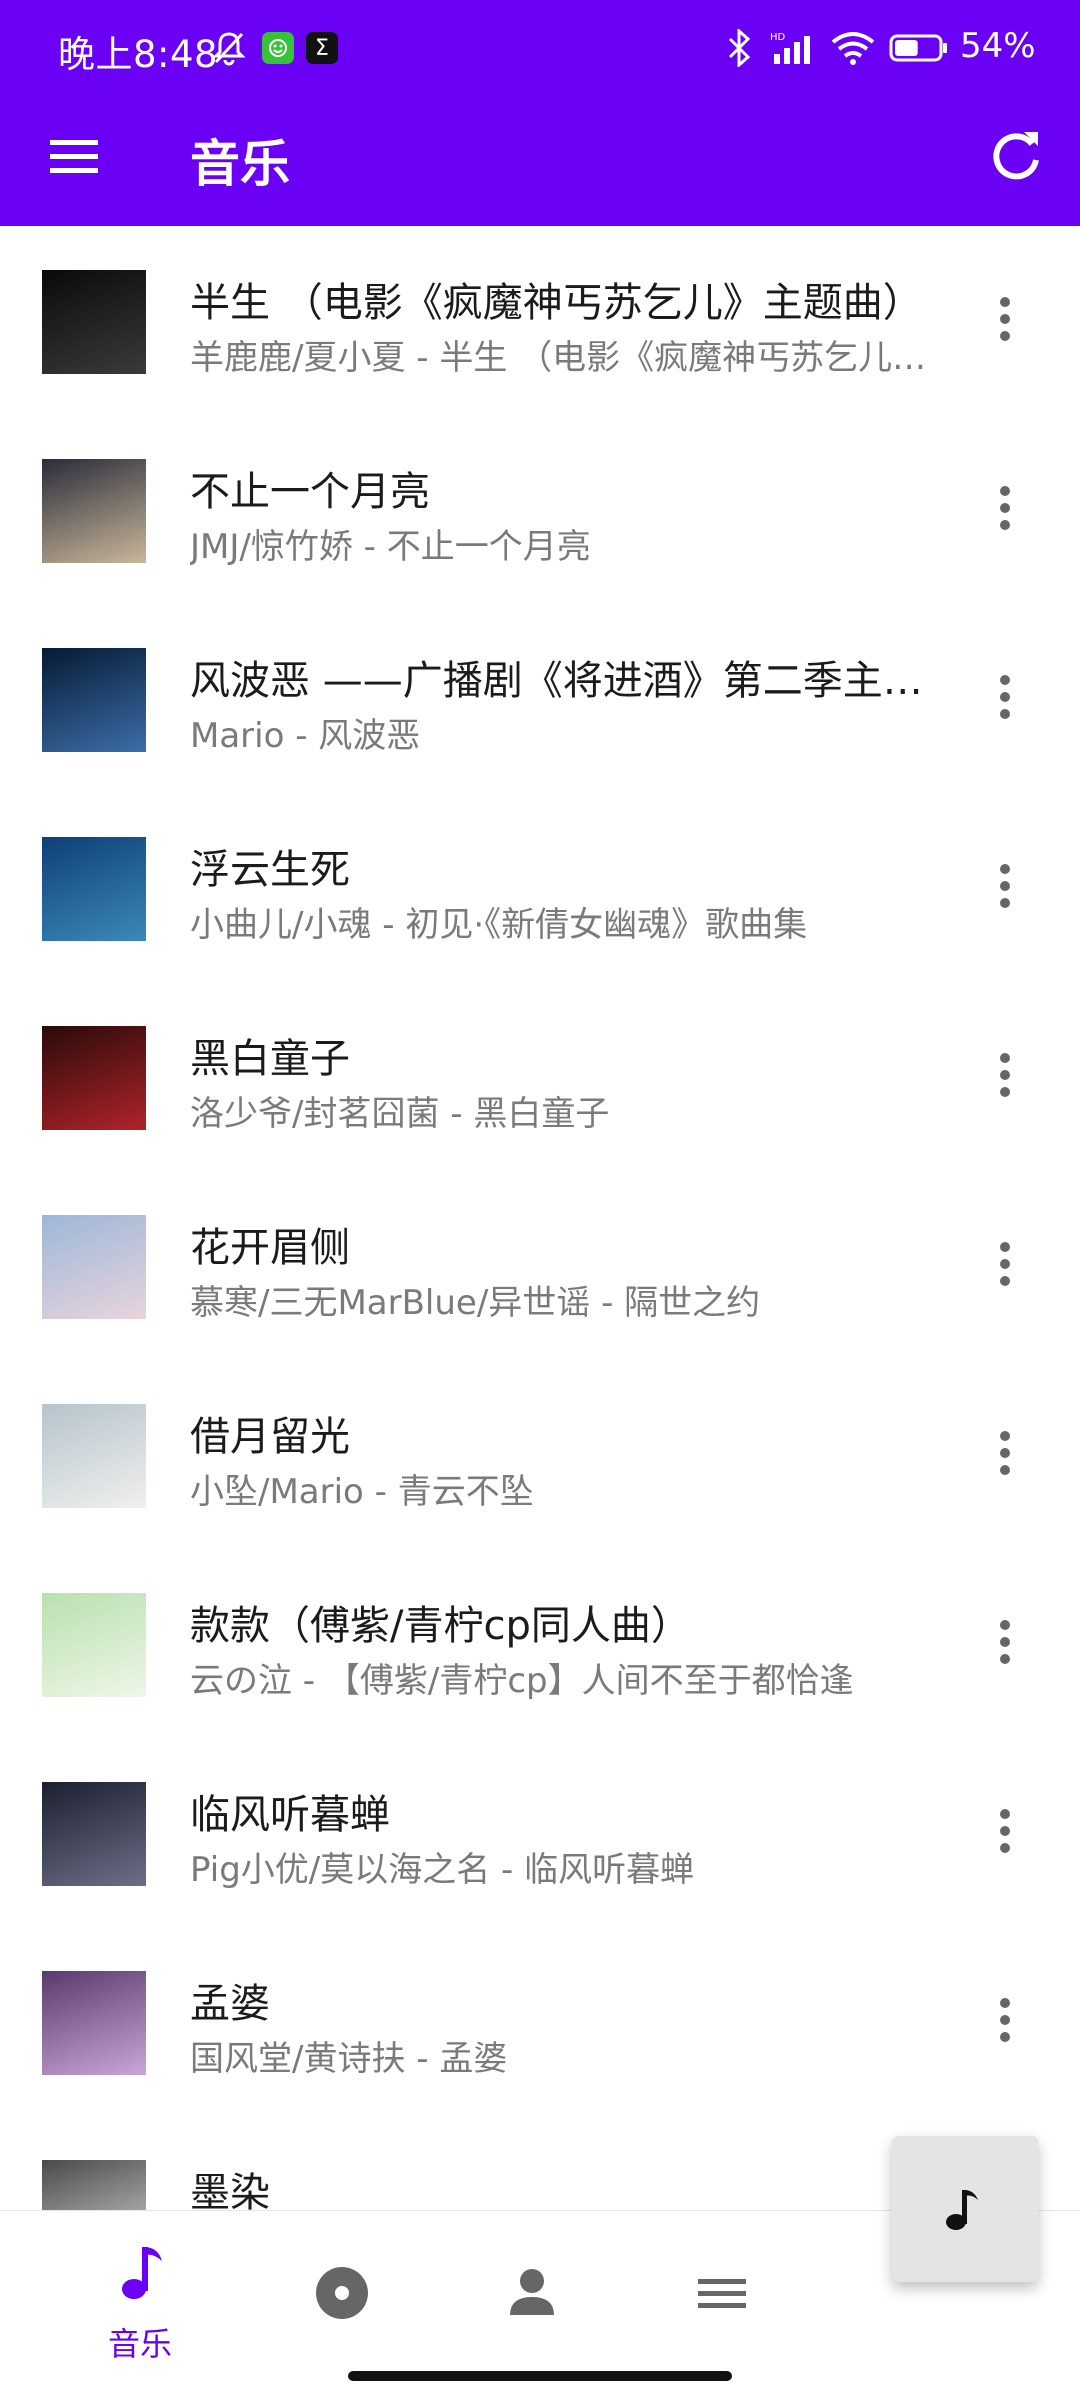 The height and width of the screenshot is (2401, 1080). I want to click on nav-item-disc, so click(342, 2291).